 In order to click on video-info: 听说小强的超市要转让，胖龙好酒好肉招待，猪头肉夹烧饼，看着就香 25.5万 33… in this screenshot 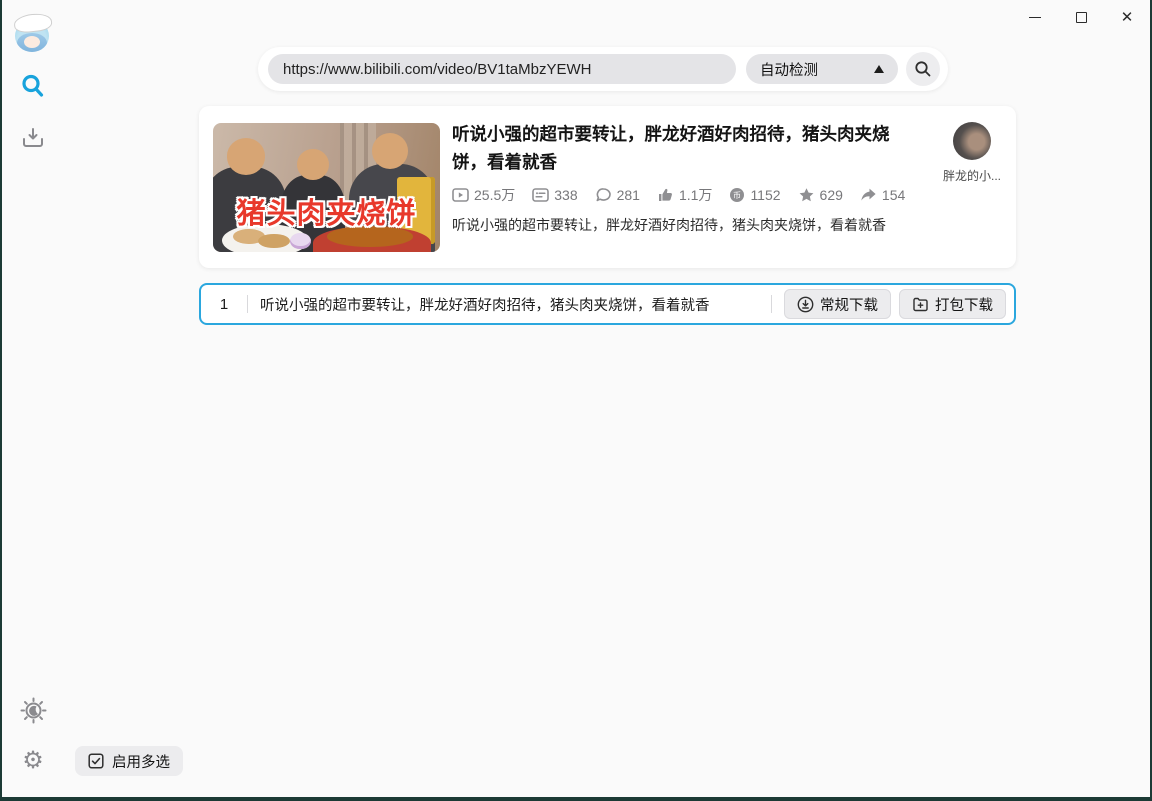, I will do `click(683, 177)`.